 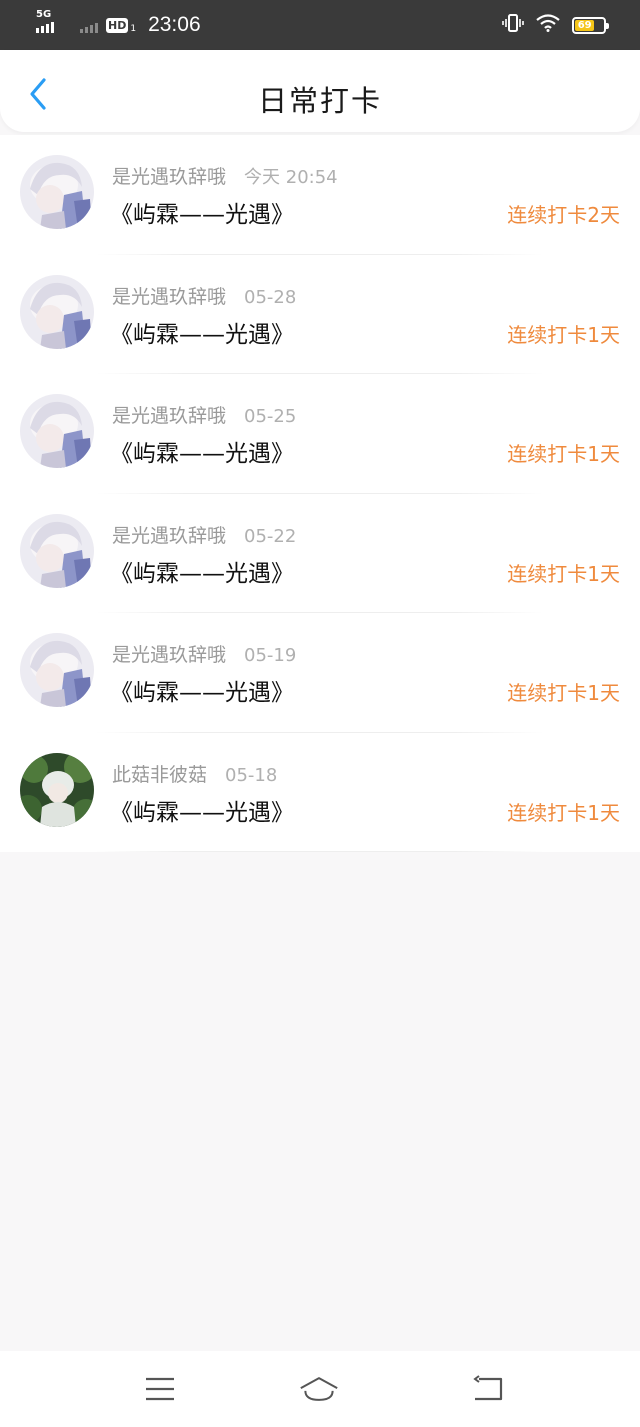 I want to click on checkin-row: 是光遇玖辞哦 今天 20:54 《屿霖——光遇》 连续打卡2天, so click(x=320, y=195).